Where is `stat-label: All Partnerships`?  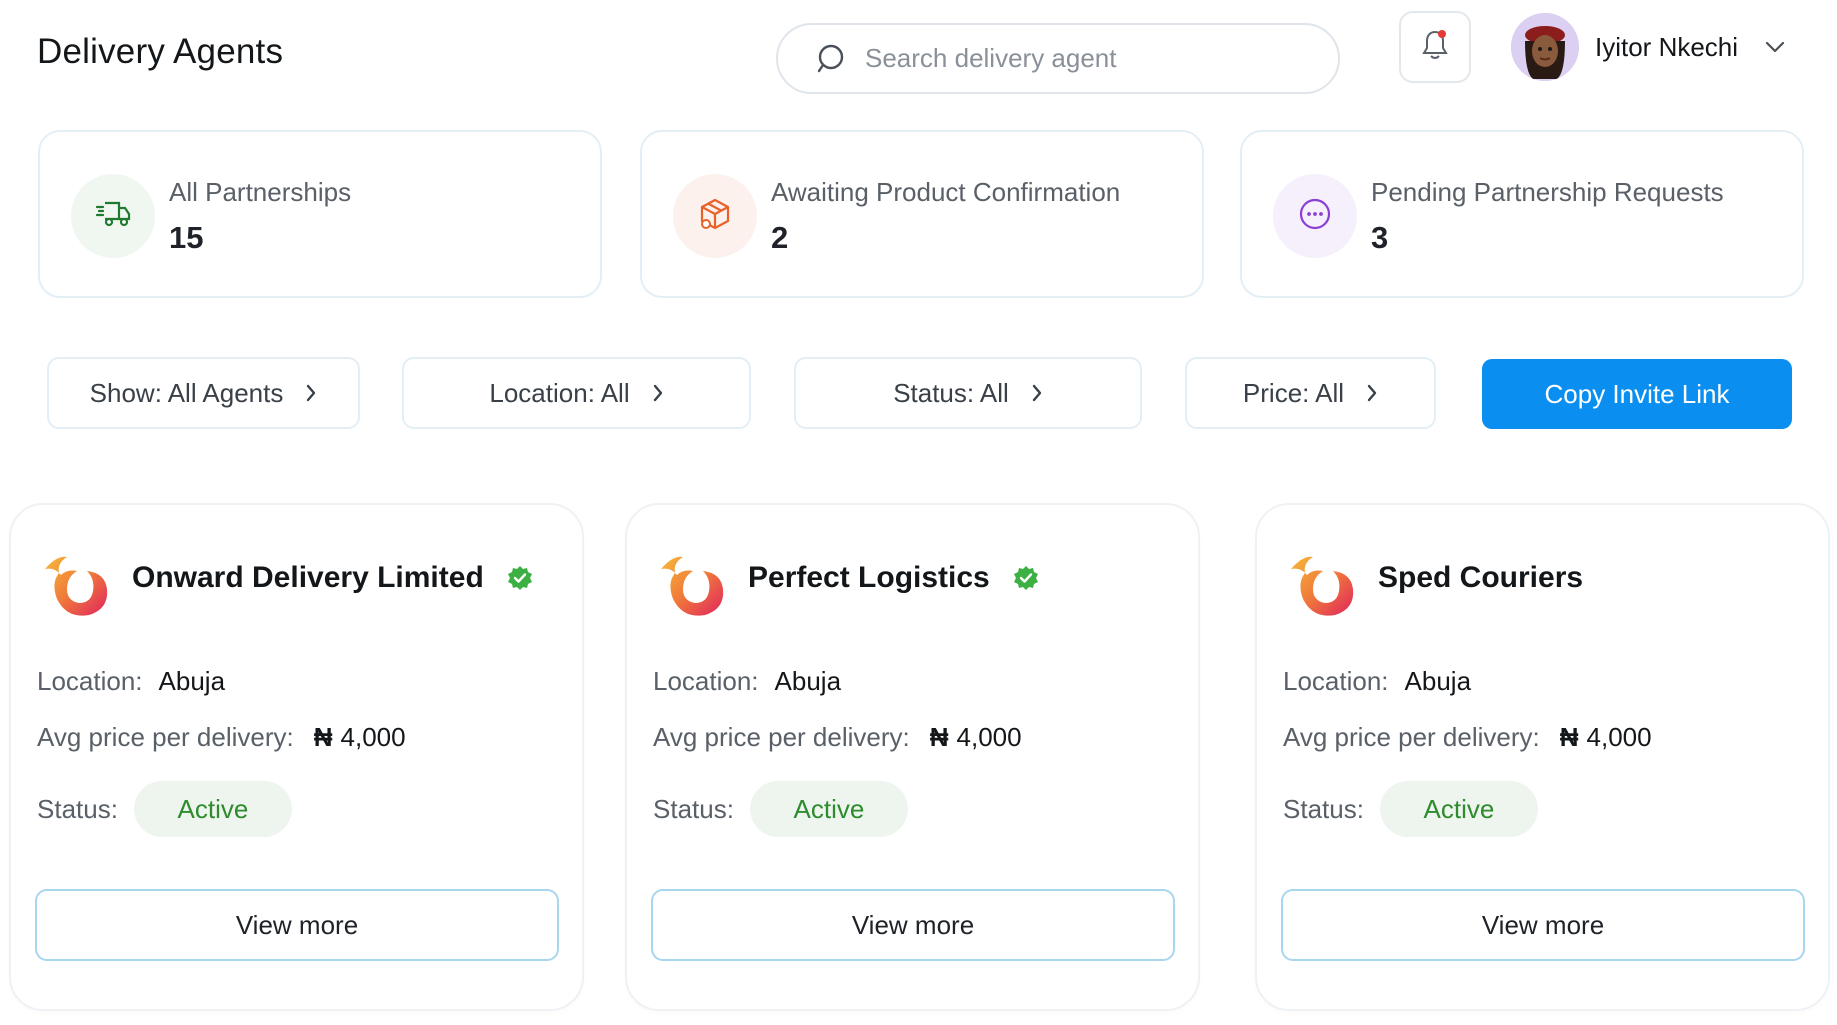 stat-label: All Partnerships is located at coordinates (260, 192).